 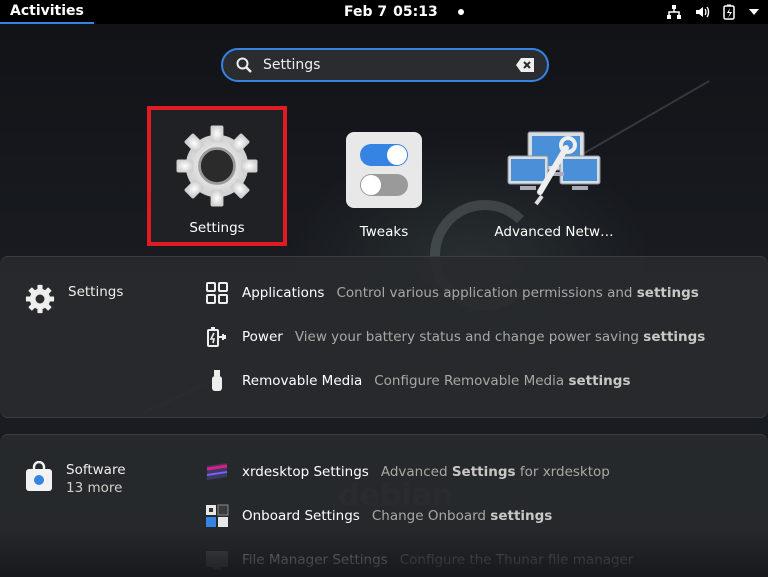 What do you see at coordinates (462, 516) in the screenshot?
I see `result-description: Change Onboard settings` at bounding box center [462, 516].